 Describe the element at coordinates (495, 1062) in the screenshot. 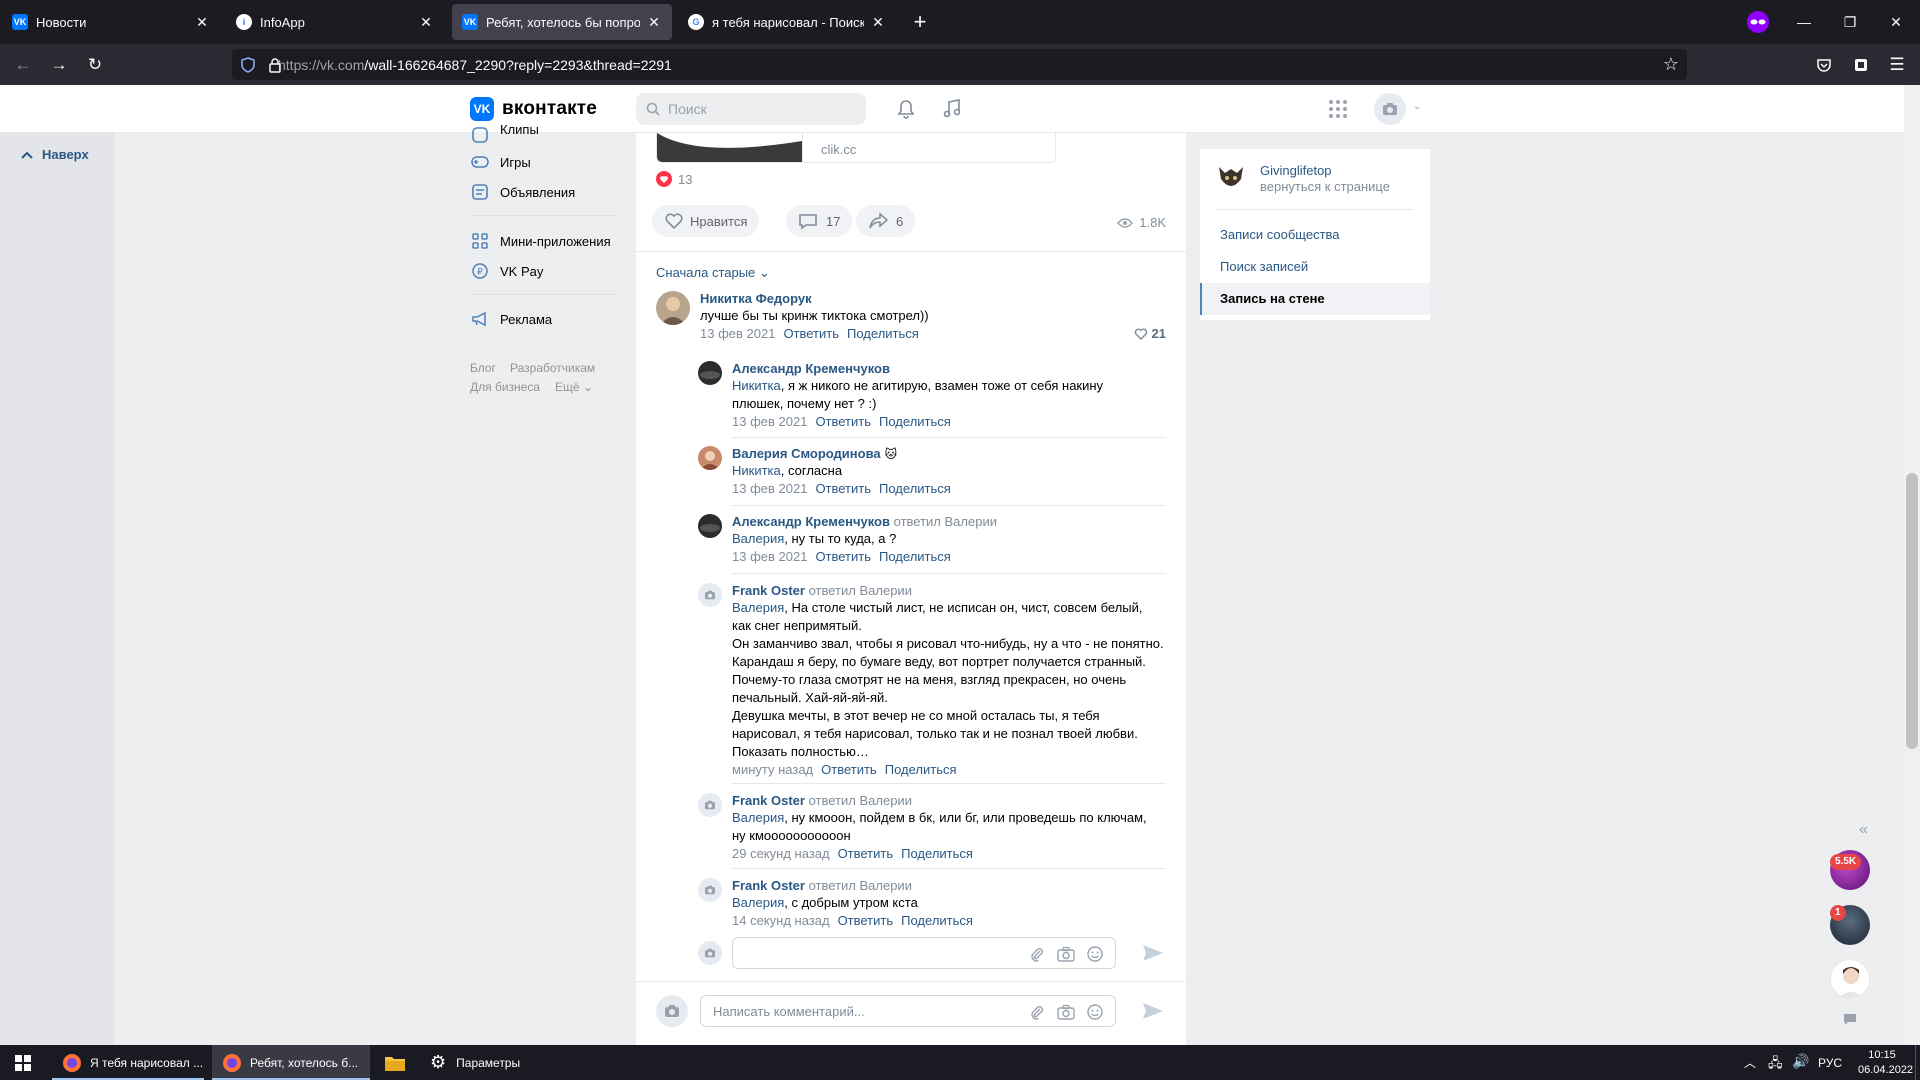

I see `taskbar-settings: ⚙ Параметры` at that location.